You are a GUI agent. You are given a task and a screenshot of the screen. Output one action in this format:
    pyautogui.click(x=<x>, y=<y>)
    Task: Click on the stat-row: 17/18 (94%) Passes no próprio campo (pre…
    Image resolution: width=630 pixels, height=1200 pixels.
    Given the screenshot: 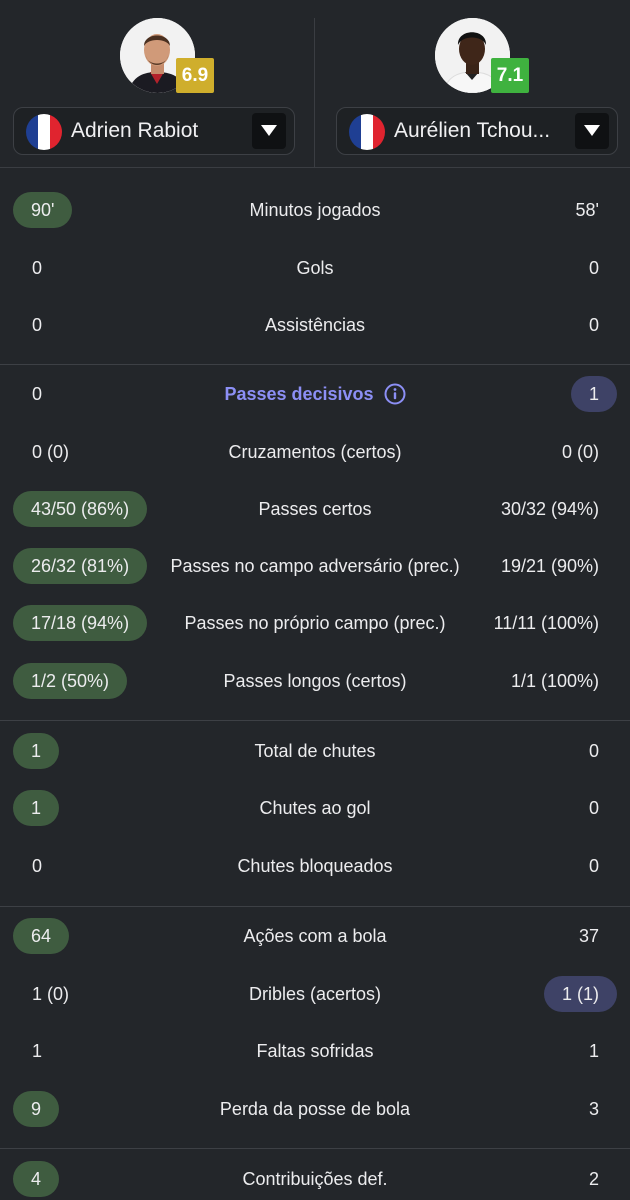 What is the action you would take?
    pyautogui.click(x=315, y=623)
    